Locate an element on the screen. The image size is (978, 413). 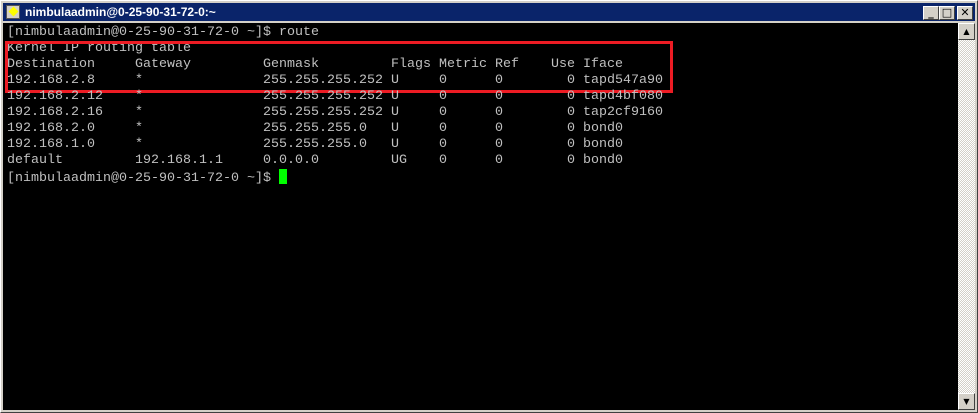
cell: 192.168.1.0 is located at coordinates (51, 144).